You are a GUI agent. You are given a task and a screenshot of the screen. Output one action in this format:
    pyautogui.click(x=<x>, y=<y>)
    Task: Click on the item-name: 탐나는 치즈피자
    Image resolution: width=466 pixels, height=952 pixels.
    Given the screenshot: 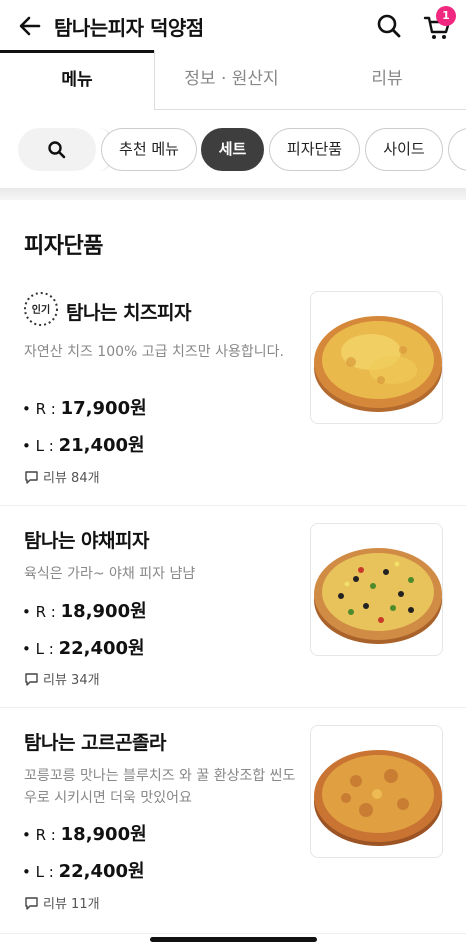 What is the action you would take?
    pyautogui.click(x=128, y=313)
    